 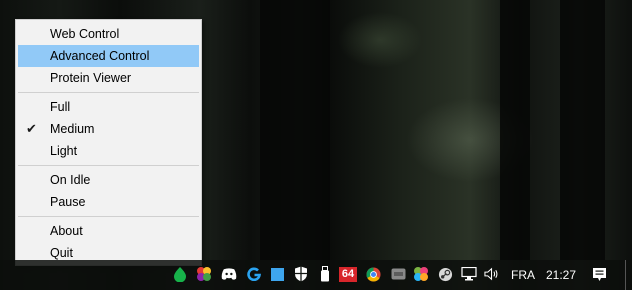 I want to click on menu-item-protein-viewer: Protein Viewer, so click(x=108, y=78).